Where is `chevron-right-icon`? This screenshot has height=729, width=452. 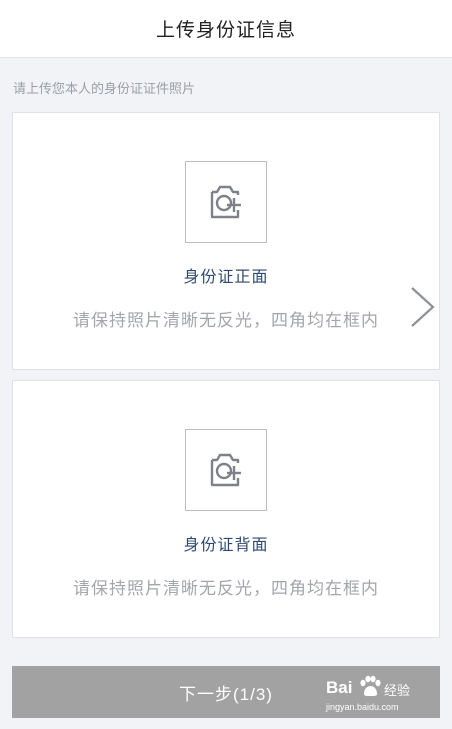 chevron-right-icon is located at coordinates (423, 307).